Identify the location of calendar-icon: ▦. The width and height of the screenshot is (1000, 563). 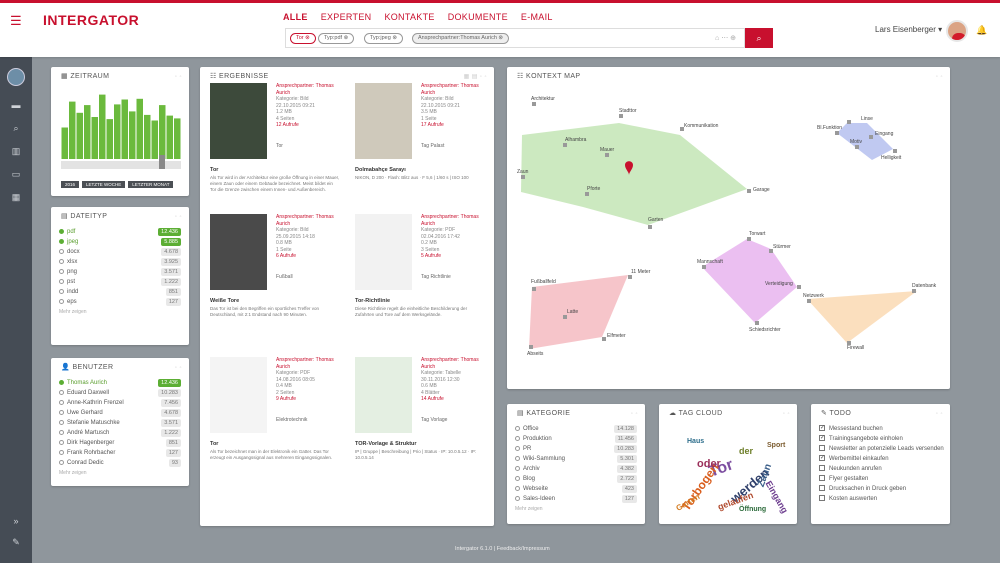
(16, 197).